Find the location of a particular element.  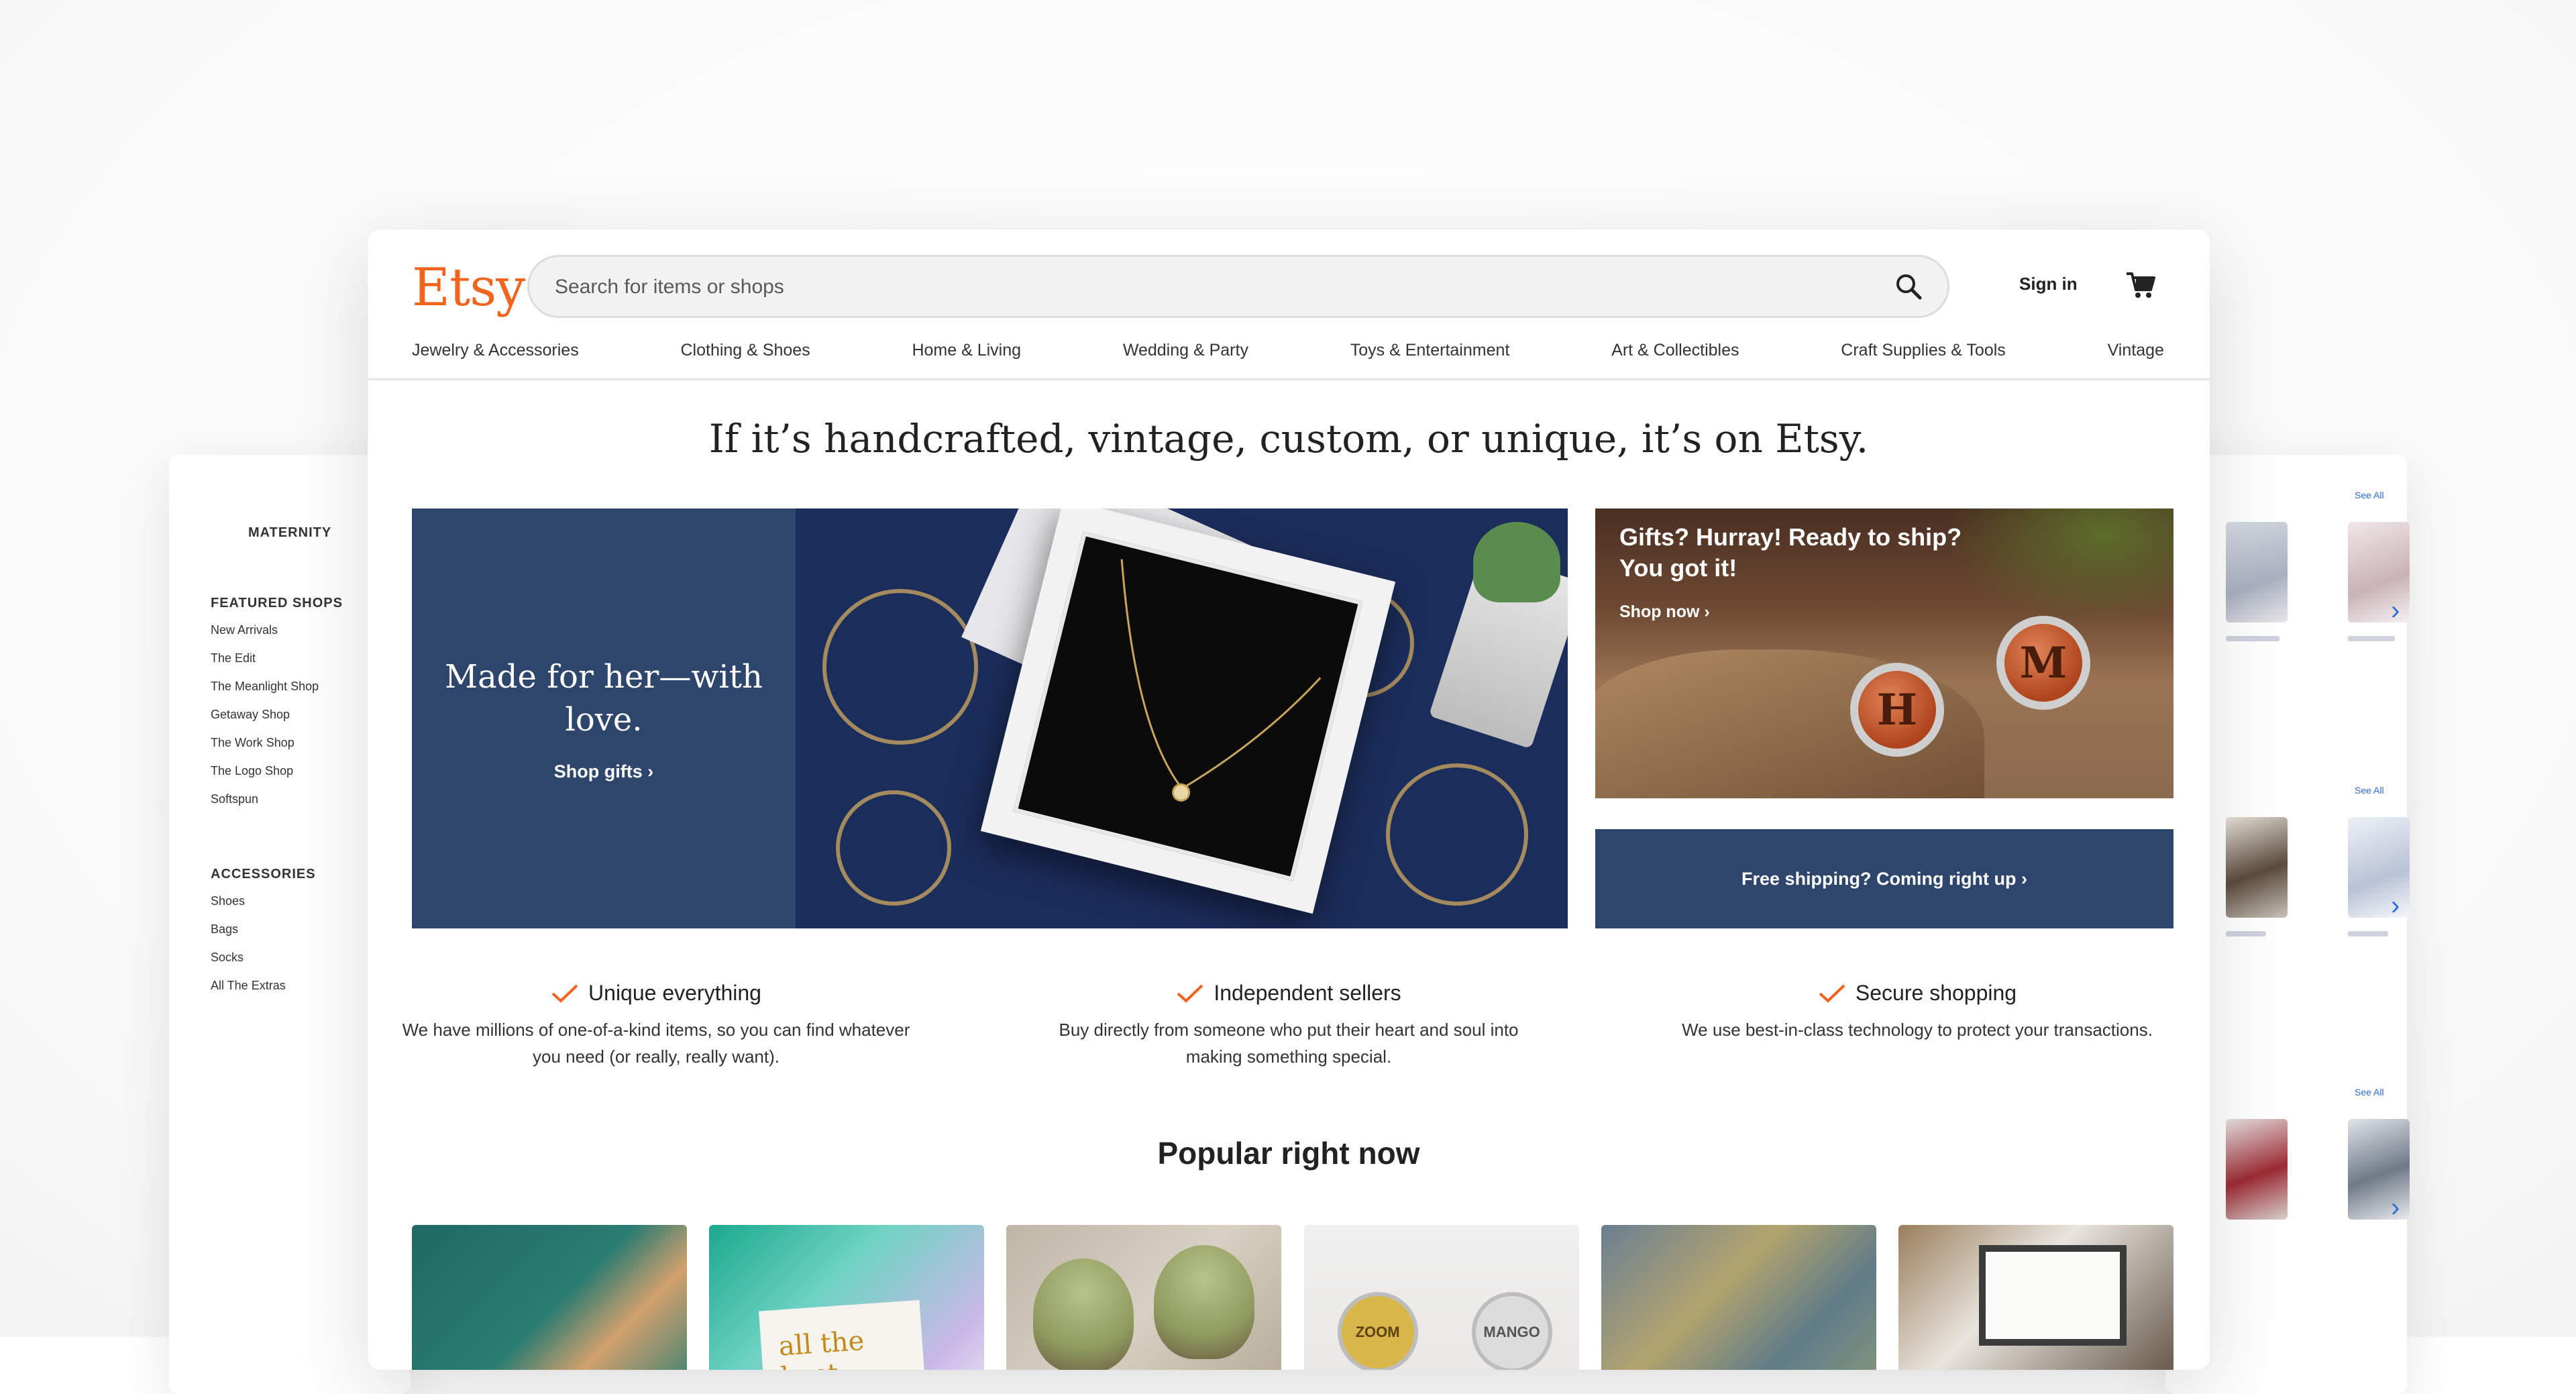

free-shipping-banner: Free shipping? Coming right up › is located at coordinates (1884, 878).